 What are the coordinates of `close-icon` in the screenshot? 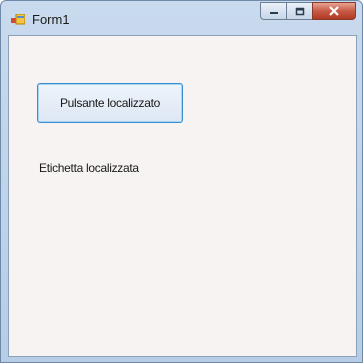 It's located at (334, 11).